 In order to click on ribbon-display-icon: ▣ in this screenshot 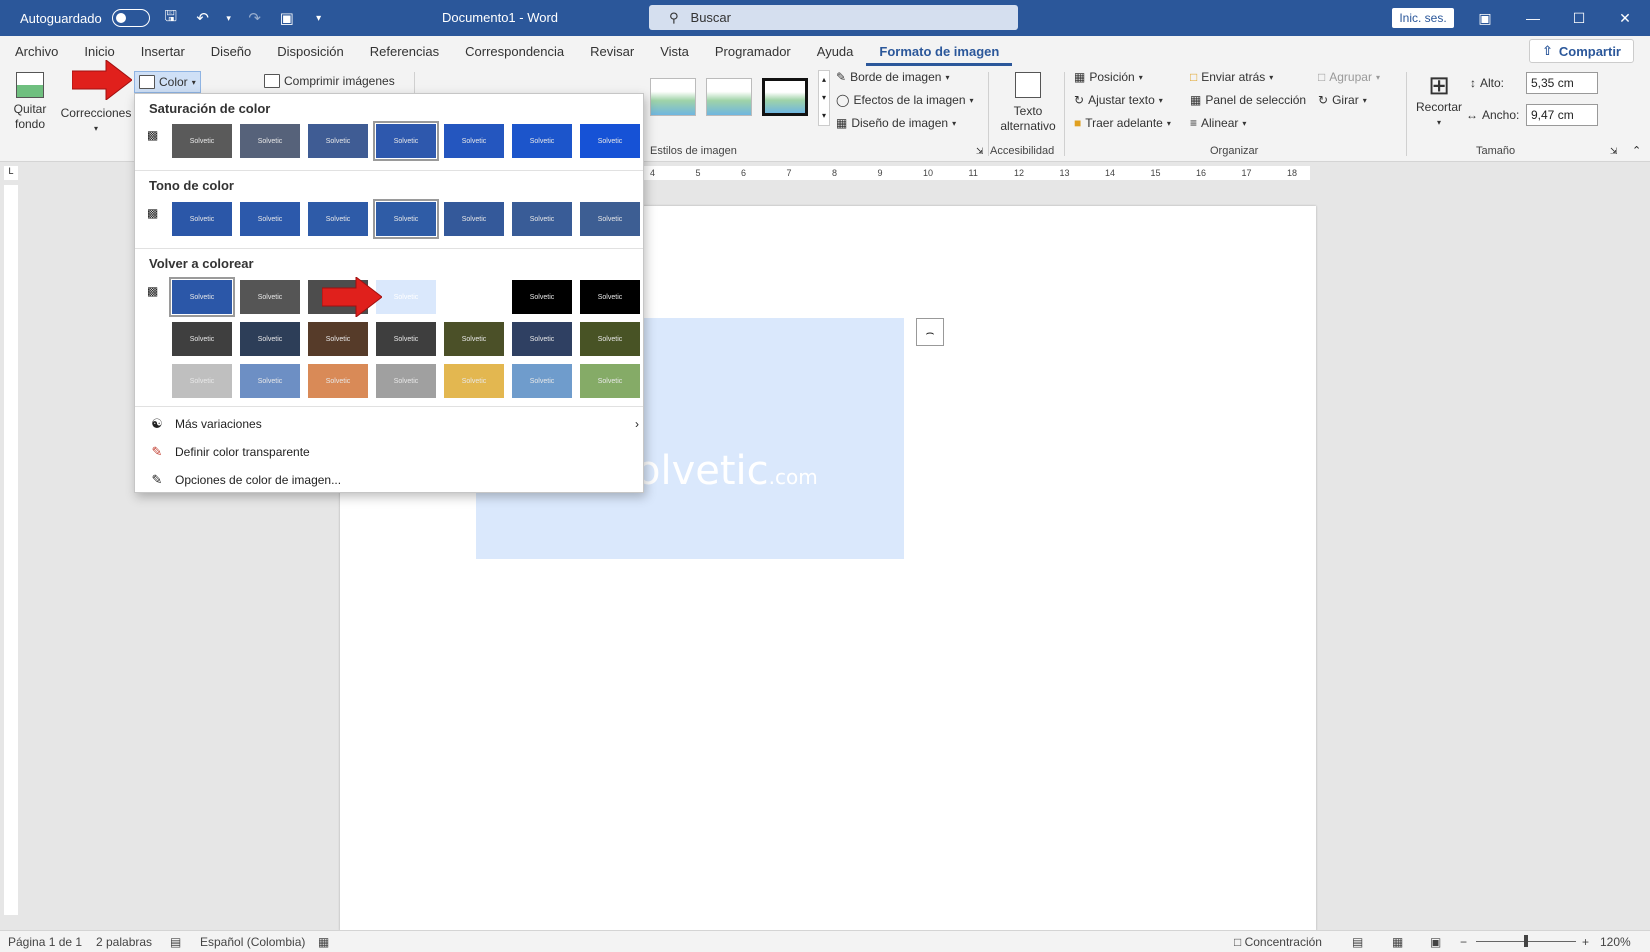, I will do `click(1485, 18)`.